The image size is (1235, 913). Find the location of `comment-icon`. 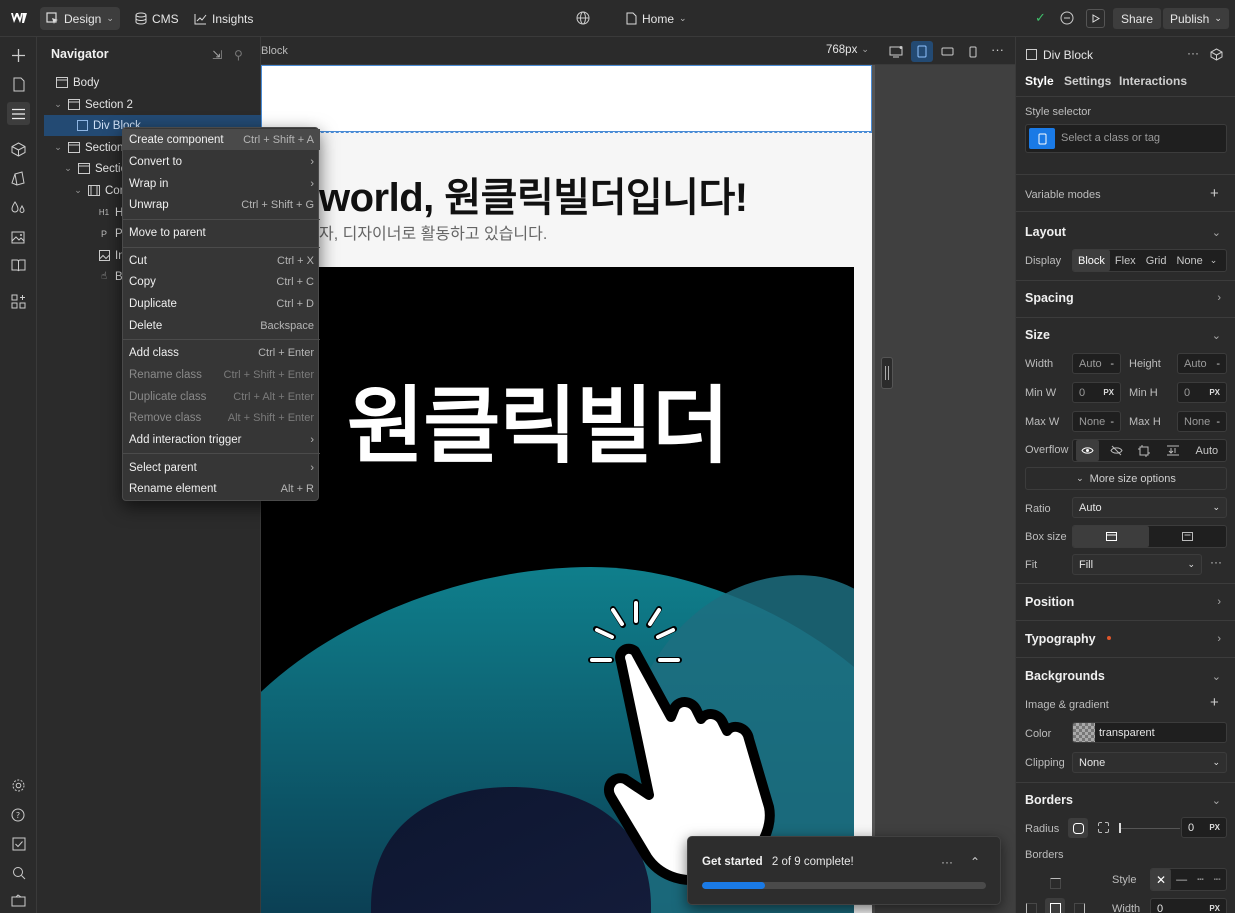

comment-icon is located at coordinates (1067, 18).